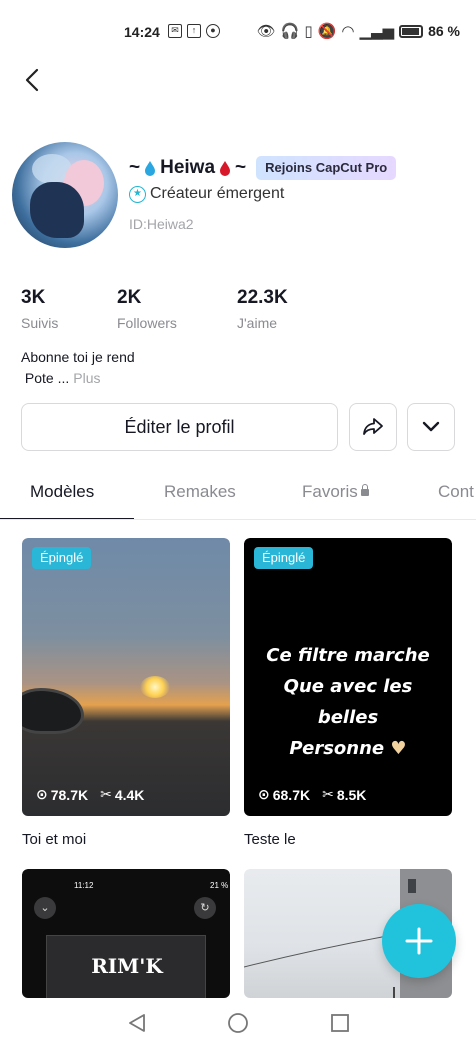 Image resolution: width=476 pixels, height=1048 pixels. What do you see at coordinates (126, 966) in the screenshot?
I see `thumbnail-album-art: RIM'K` at bounding box center [126, 966].